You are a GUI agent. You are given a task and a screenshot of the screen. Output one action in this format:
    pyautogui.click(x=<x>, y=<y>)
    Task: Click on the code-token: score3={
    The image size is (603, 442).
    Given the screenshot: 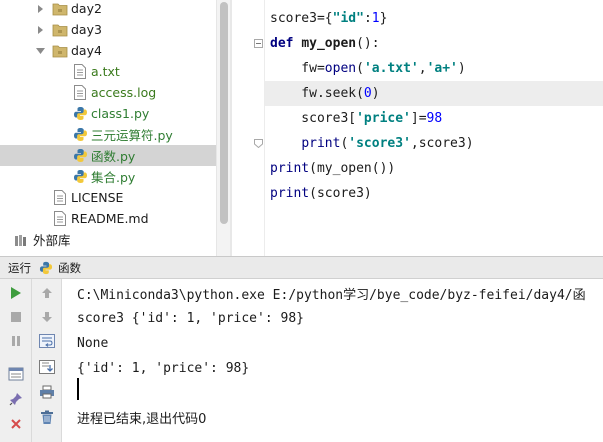 What is the action you would take?
    pyautogui.click(x=301, y=18)
    